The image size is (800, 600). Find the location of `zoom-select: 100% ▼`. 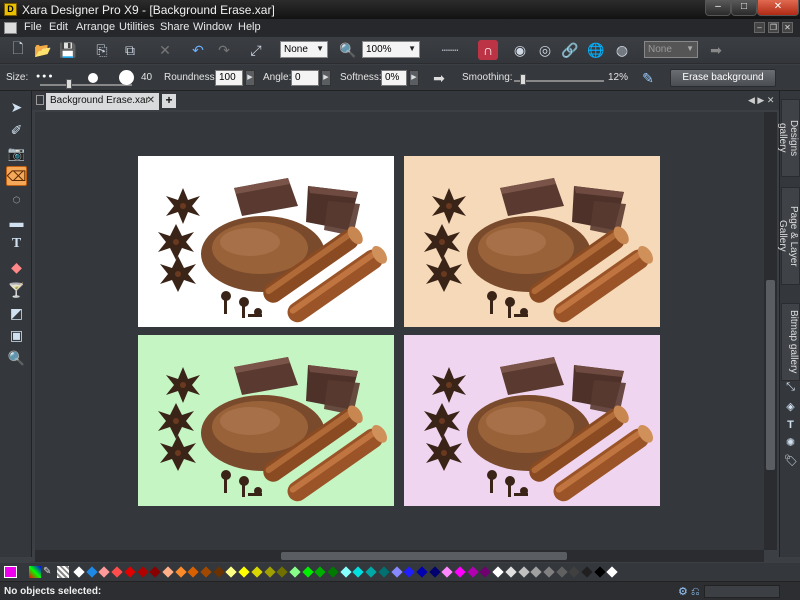

zoom-select: 100% ▼ is located at coordinates (391, 49).